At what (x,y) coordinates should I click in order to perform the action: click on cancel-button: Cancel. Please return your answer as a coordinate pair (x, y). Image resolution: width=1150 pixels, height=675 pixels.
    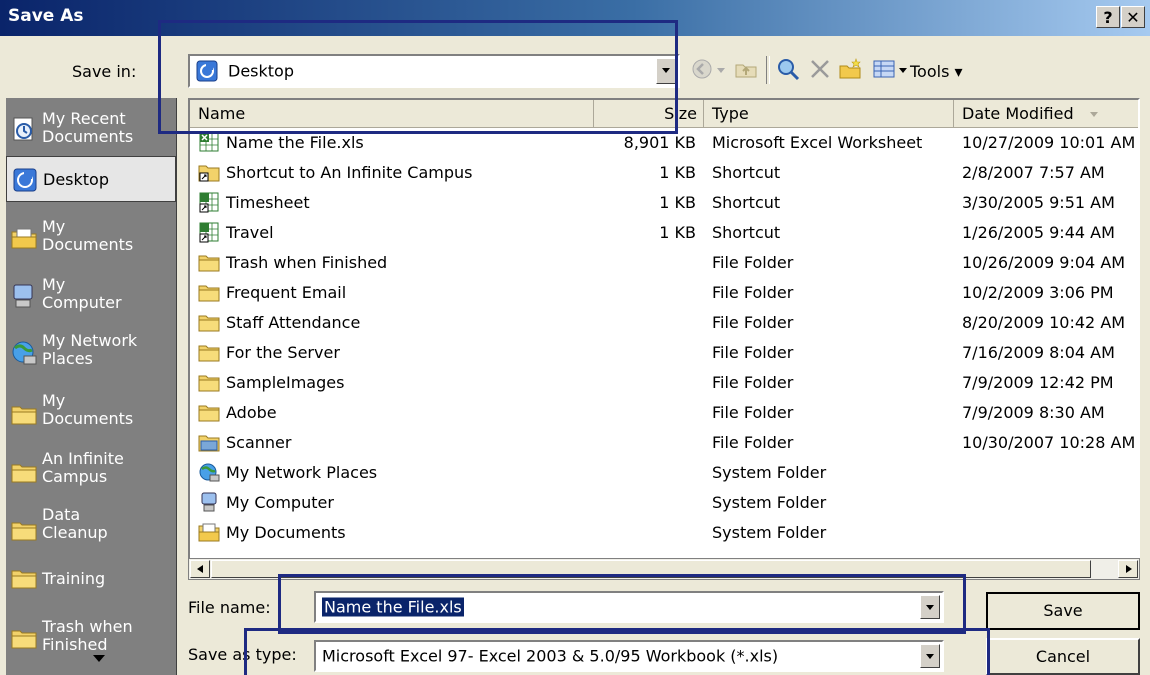
    Looking at the image, I should click on (1063, 656).